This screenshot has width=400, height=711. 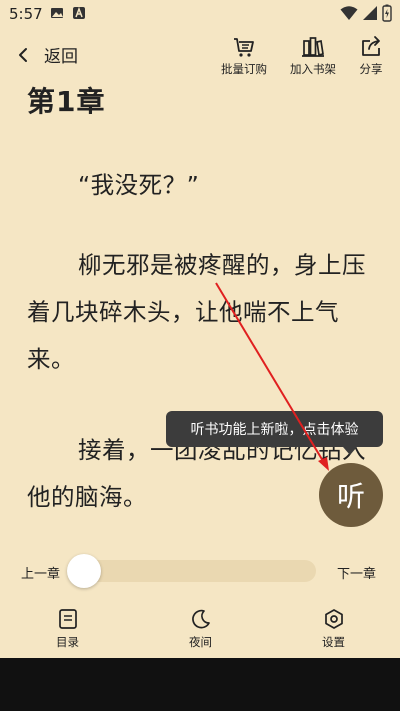 I want to click on back-button: 返回, so click(x=46, y=54).